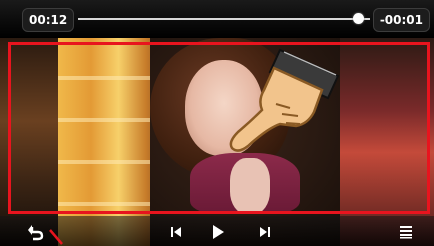 The image size is (434, 246). What do you see at coordinates (36, 232) in the screenshot?
I see `back-arrow-icon` at bounding box center [36, 232].